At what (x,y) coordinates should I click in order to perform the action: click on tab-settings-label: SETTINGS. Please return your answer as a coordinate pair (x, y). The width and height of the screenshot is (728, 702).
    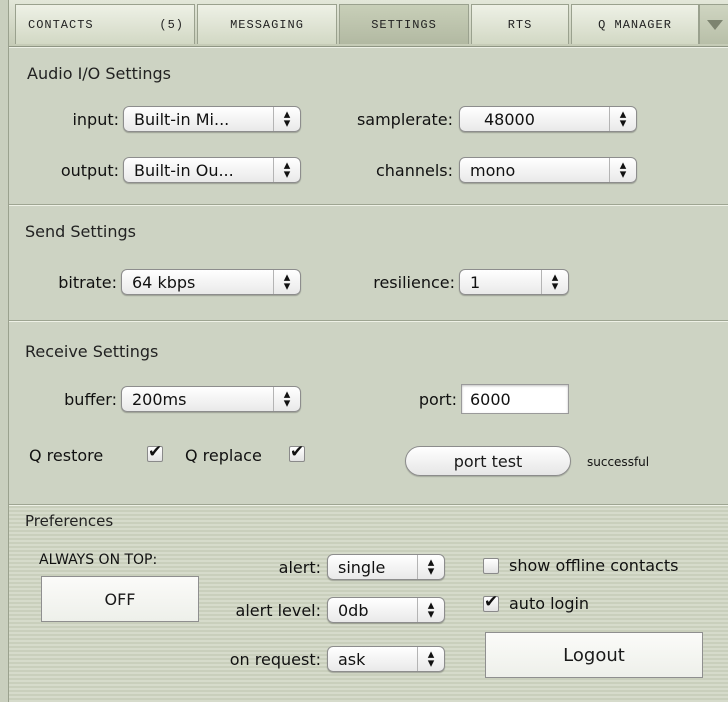
    Looking at the image, I should click on (404, 24).